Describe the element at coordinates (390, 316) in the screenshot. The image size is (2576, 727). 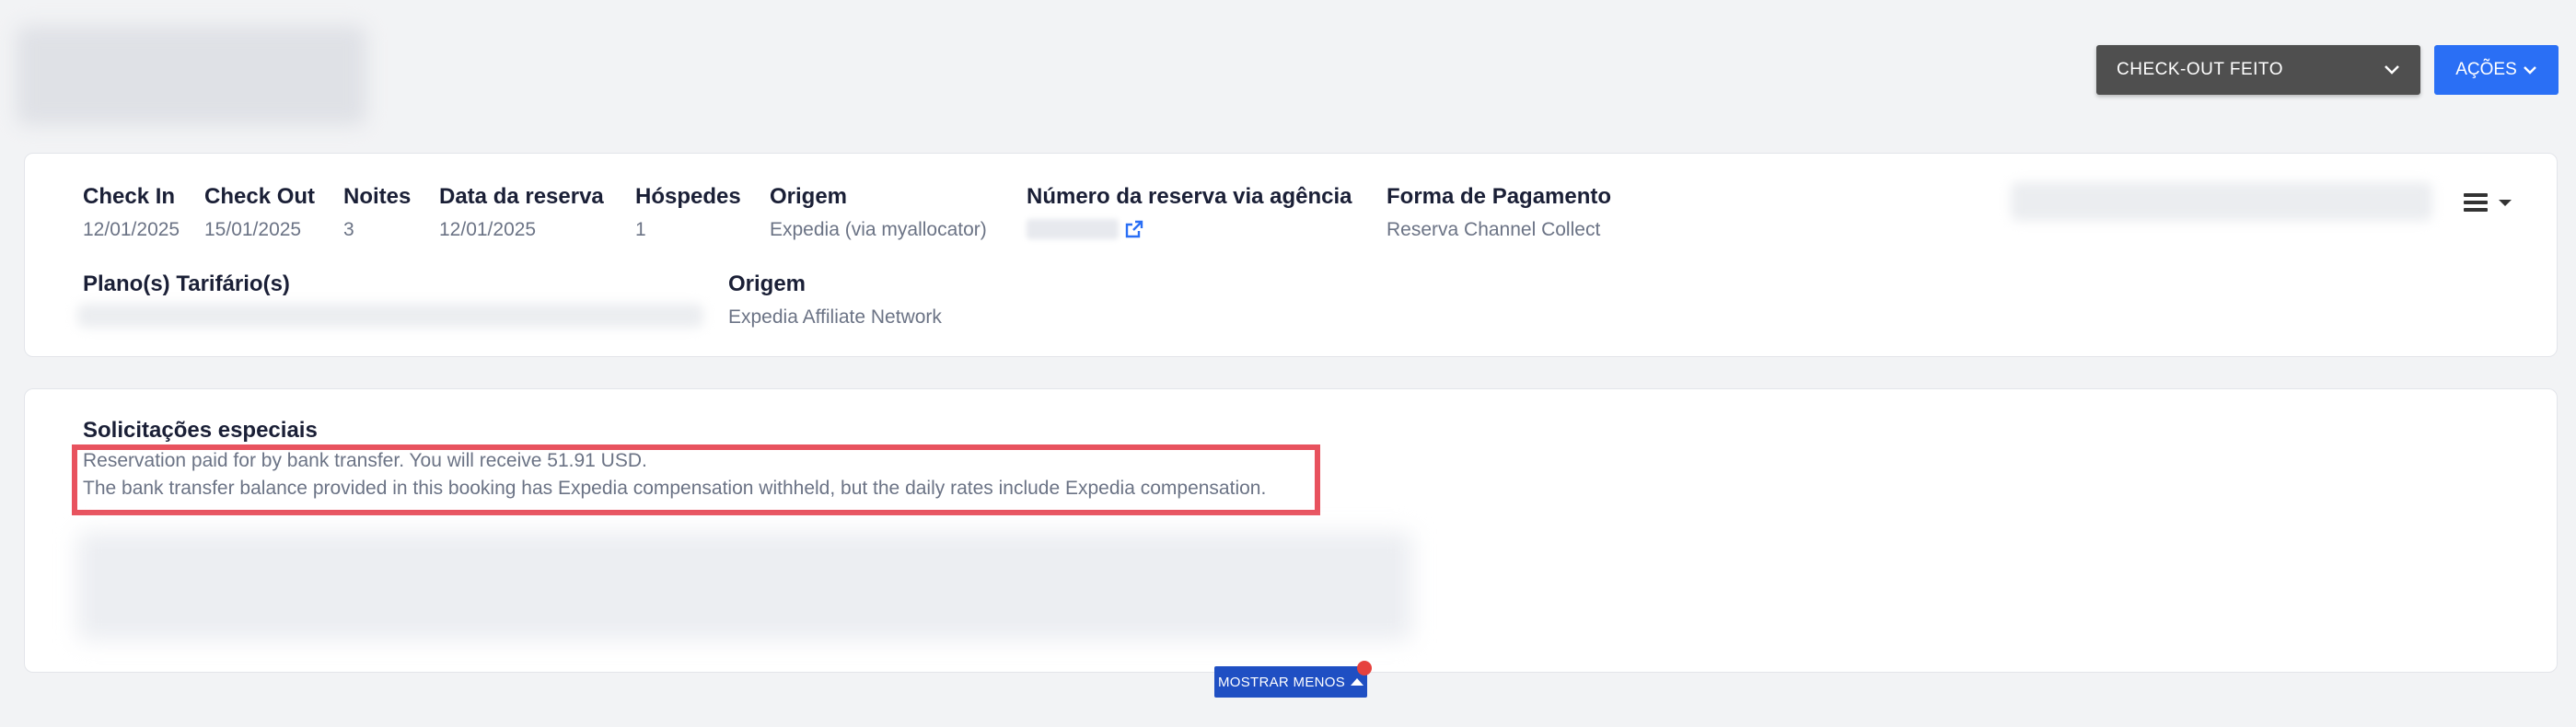
I see `rate-plans-redacted` at that location.